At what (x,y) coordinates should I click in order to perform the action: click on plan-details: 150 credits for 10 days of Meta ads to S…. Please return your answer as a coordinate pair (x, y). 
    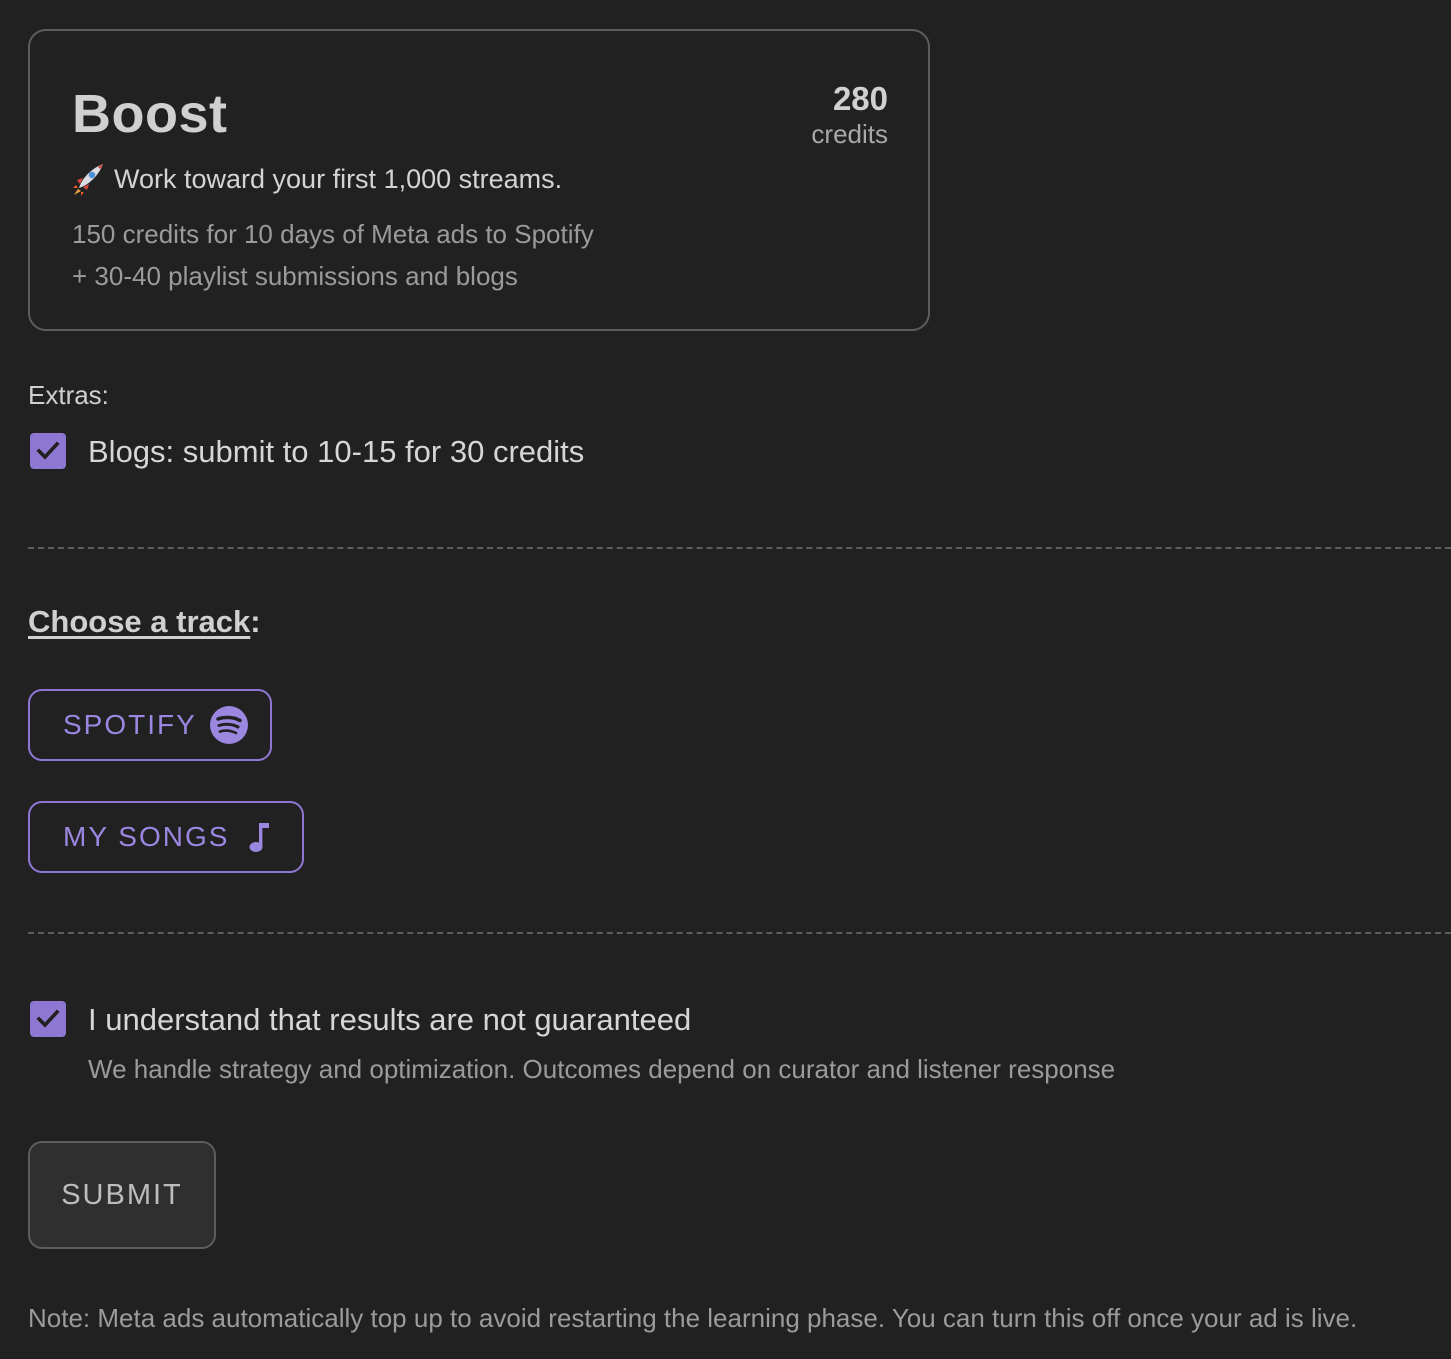
    Looking at the image, I should click on (333, 255).